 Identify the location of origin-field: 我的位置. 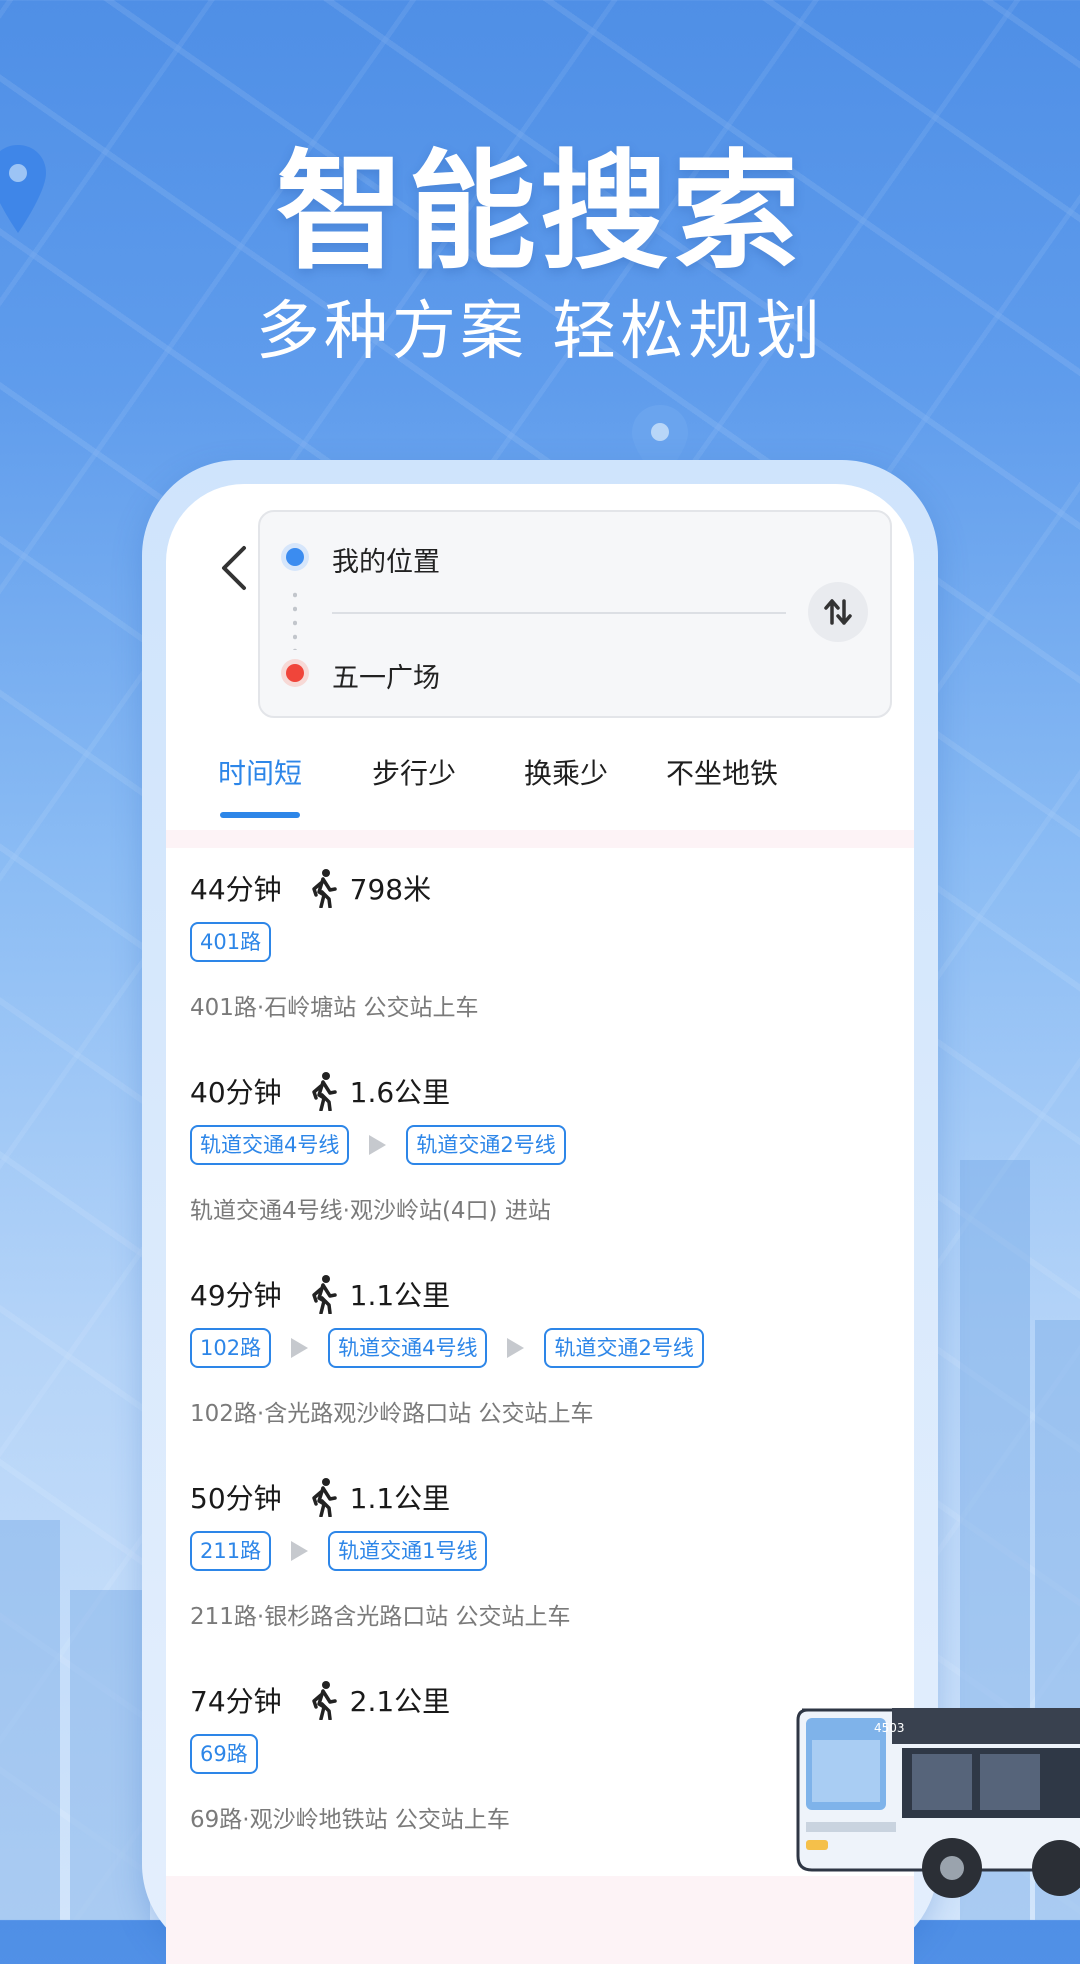
(386, 559).